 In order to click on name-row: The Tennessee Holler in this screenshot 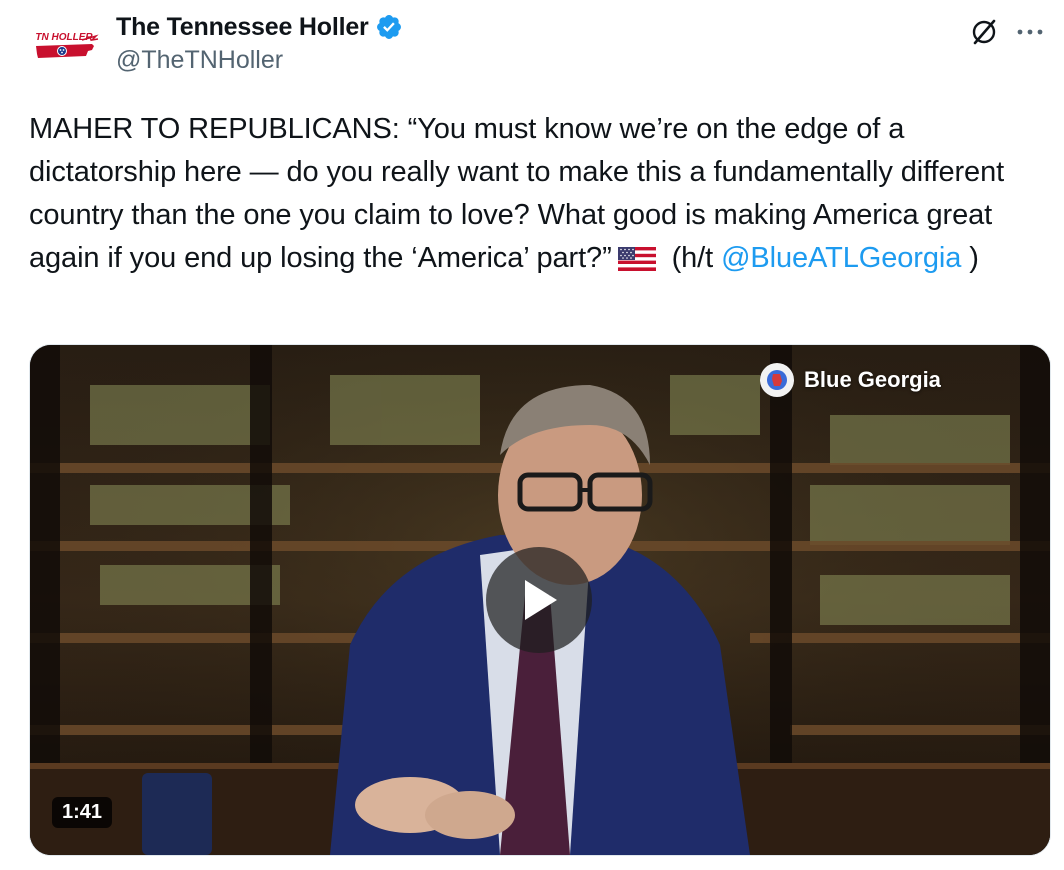, I will do `click(259, 27)`.